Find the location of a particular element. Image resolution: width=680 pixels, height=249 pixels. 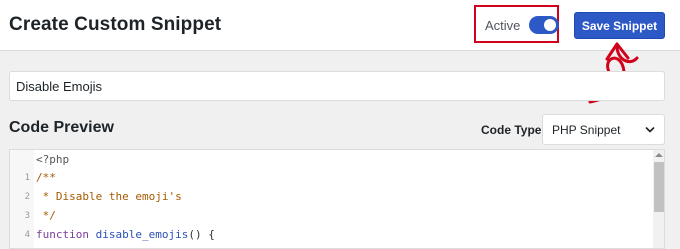

save-snippet-button: Save Snippet is located at coordinates (619, 25).